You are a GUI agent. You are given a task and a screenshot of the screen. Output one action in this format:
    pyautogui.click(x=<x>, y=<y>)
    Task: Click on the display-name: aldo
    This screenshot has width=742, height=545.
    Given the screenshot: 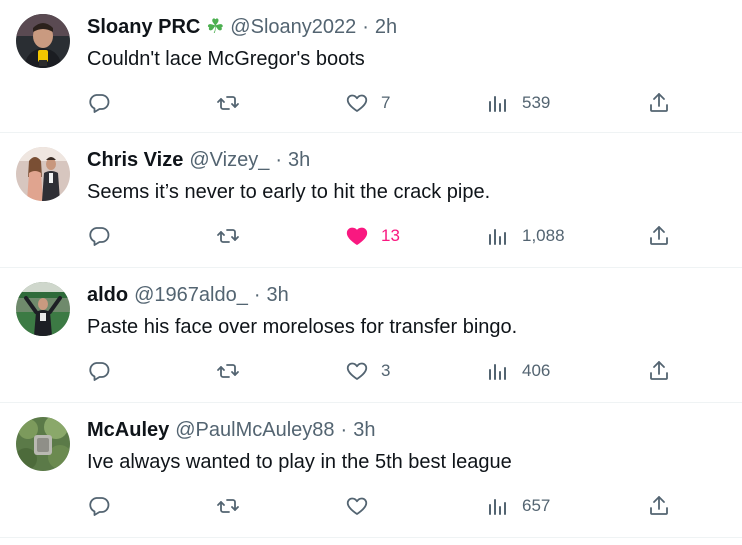 What is the action you would take?
    pyautogui.click(x=107, y=295)
    